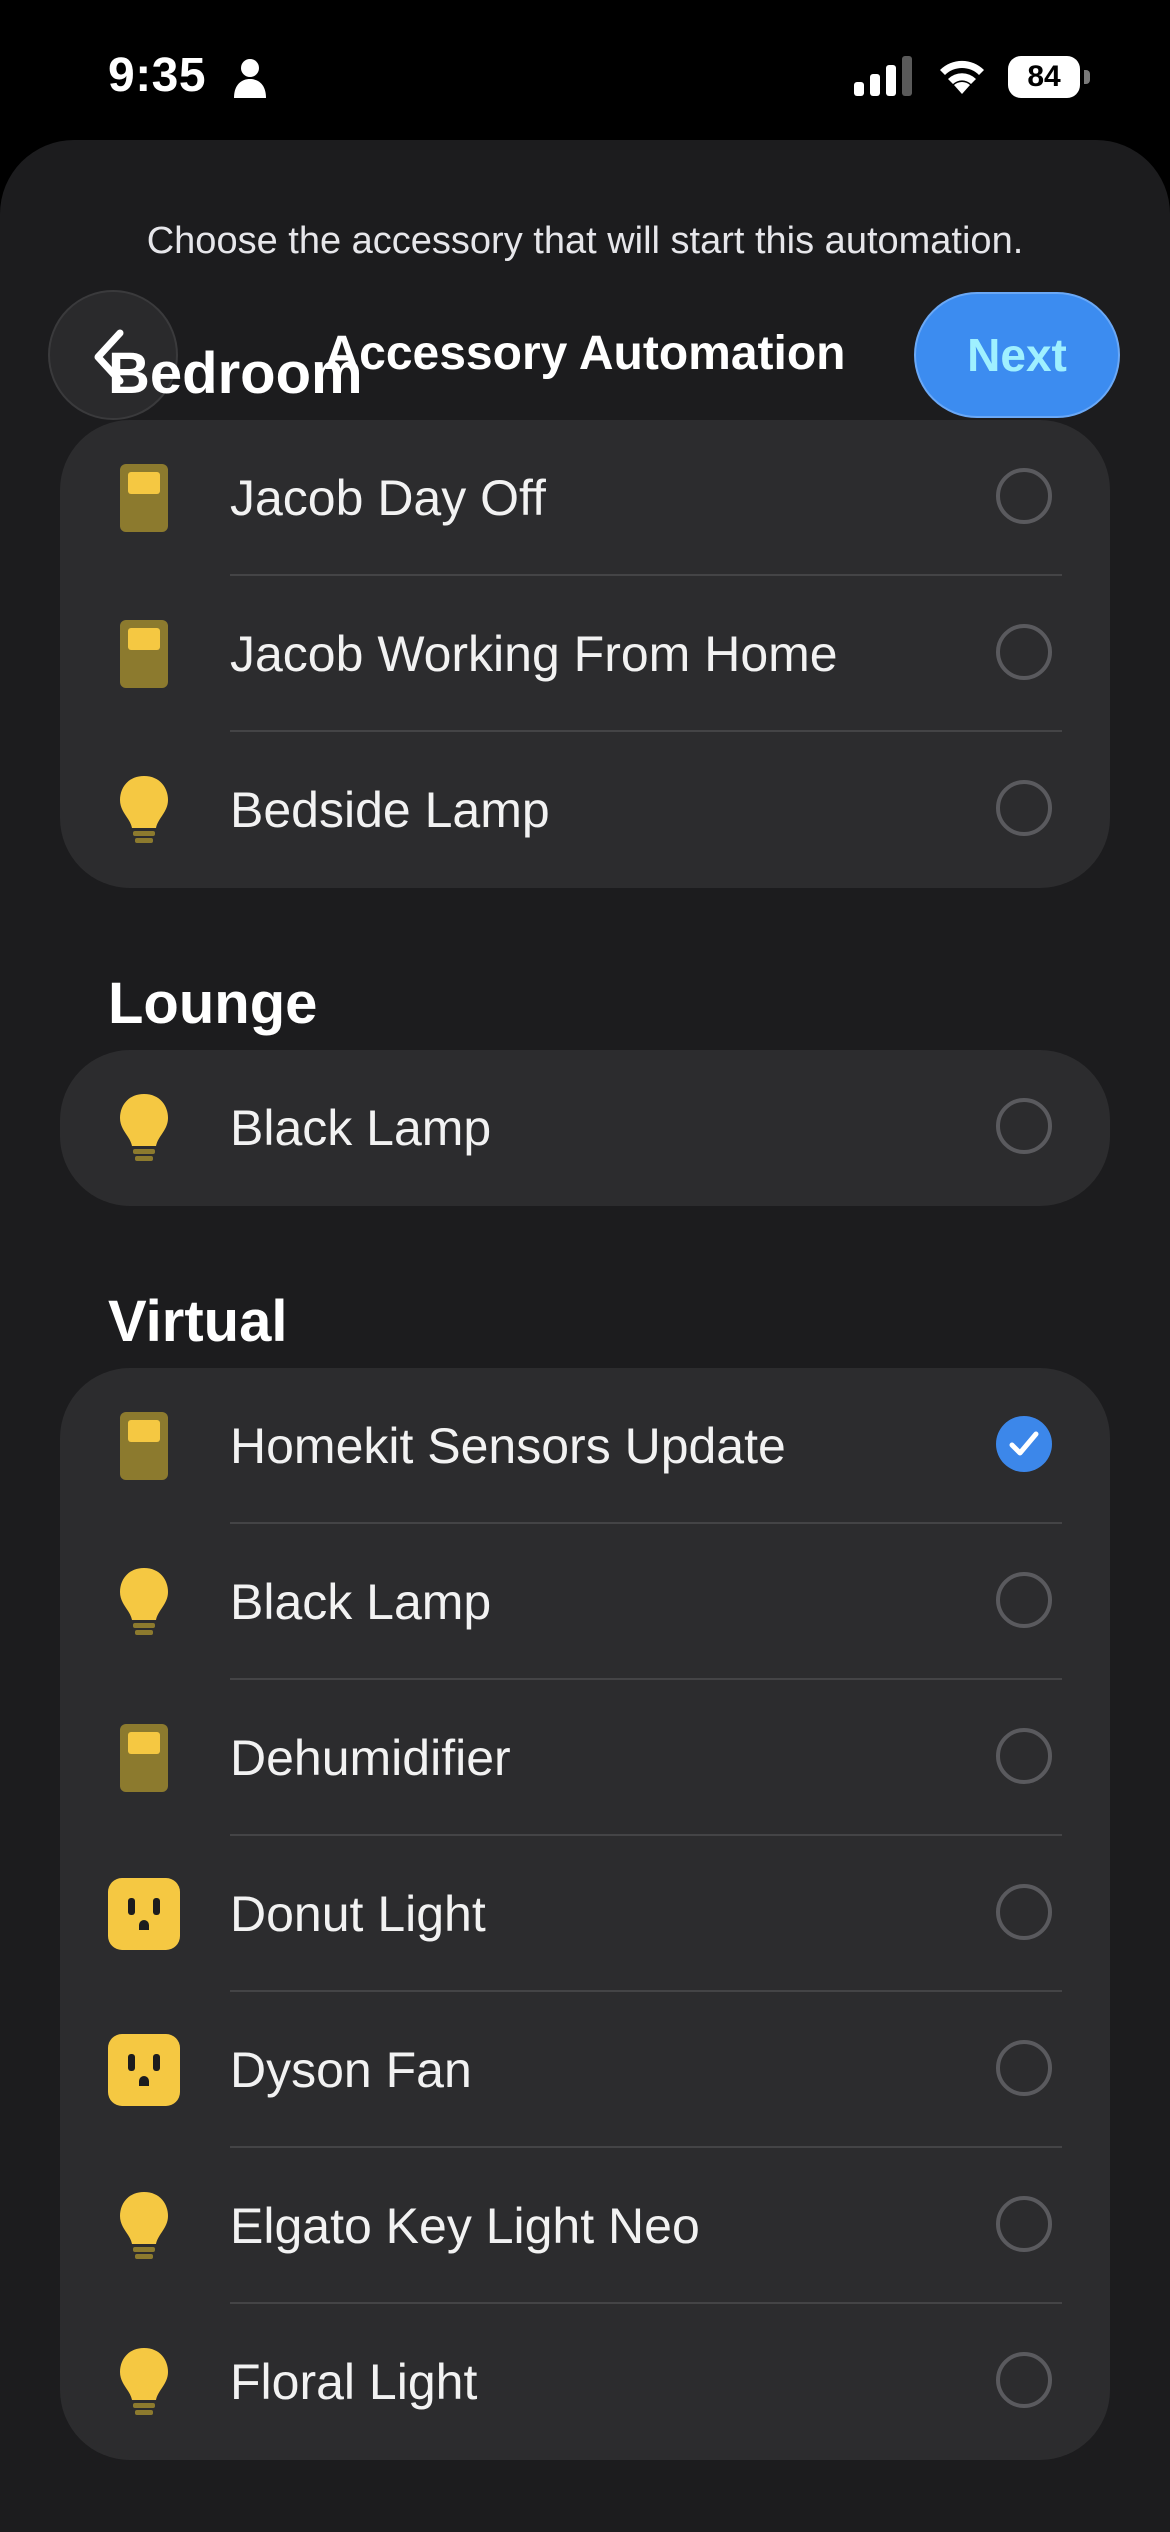  I want to click on wifi-icon, so click(962, 77).